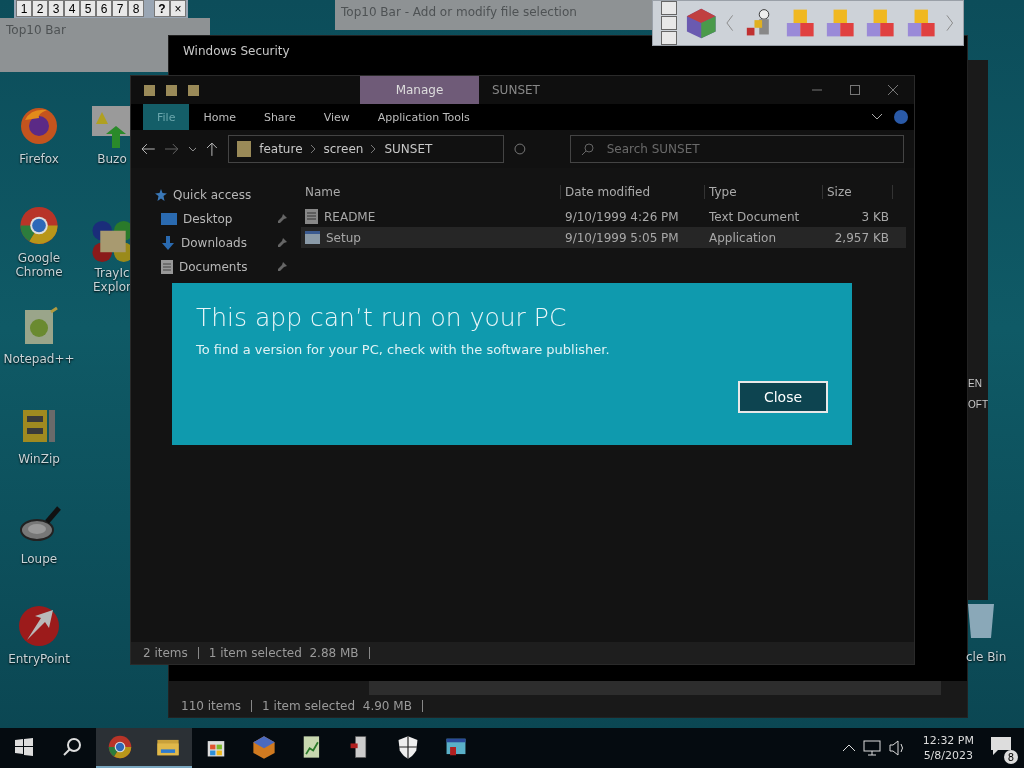 Image resolution: width=1024 pixels, height=768 pixels. I want to click on breadcrumb: screen, so click(343, 149).